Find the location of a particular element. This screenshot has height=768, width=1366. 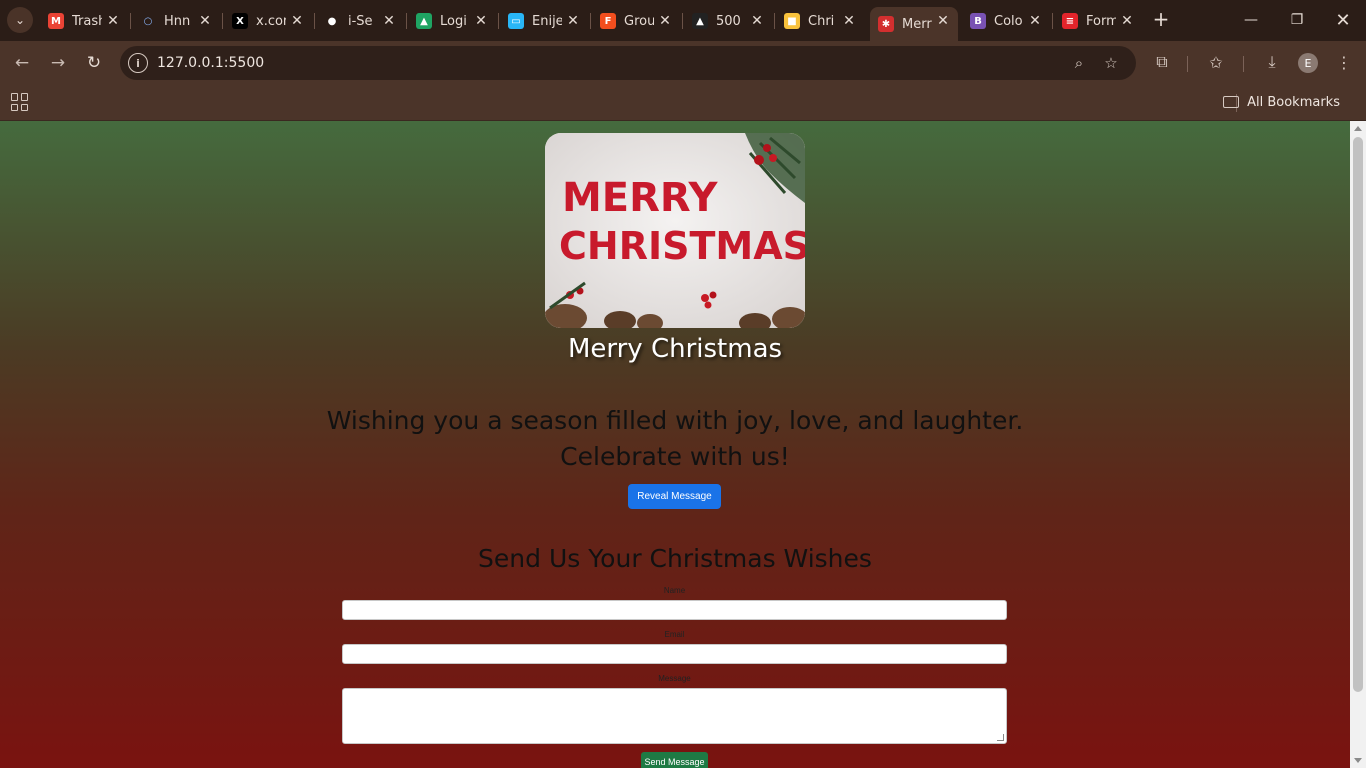

extensions-icon: ⧉ is located at coordinates (1162, 62).